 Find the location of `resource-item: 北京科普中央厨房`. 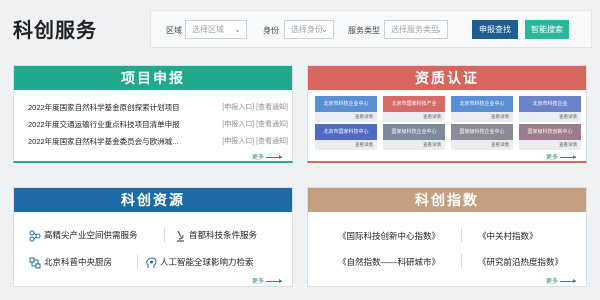

resource-item: 北京科普中央厨房 is located at coordinates (70, 262).